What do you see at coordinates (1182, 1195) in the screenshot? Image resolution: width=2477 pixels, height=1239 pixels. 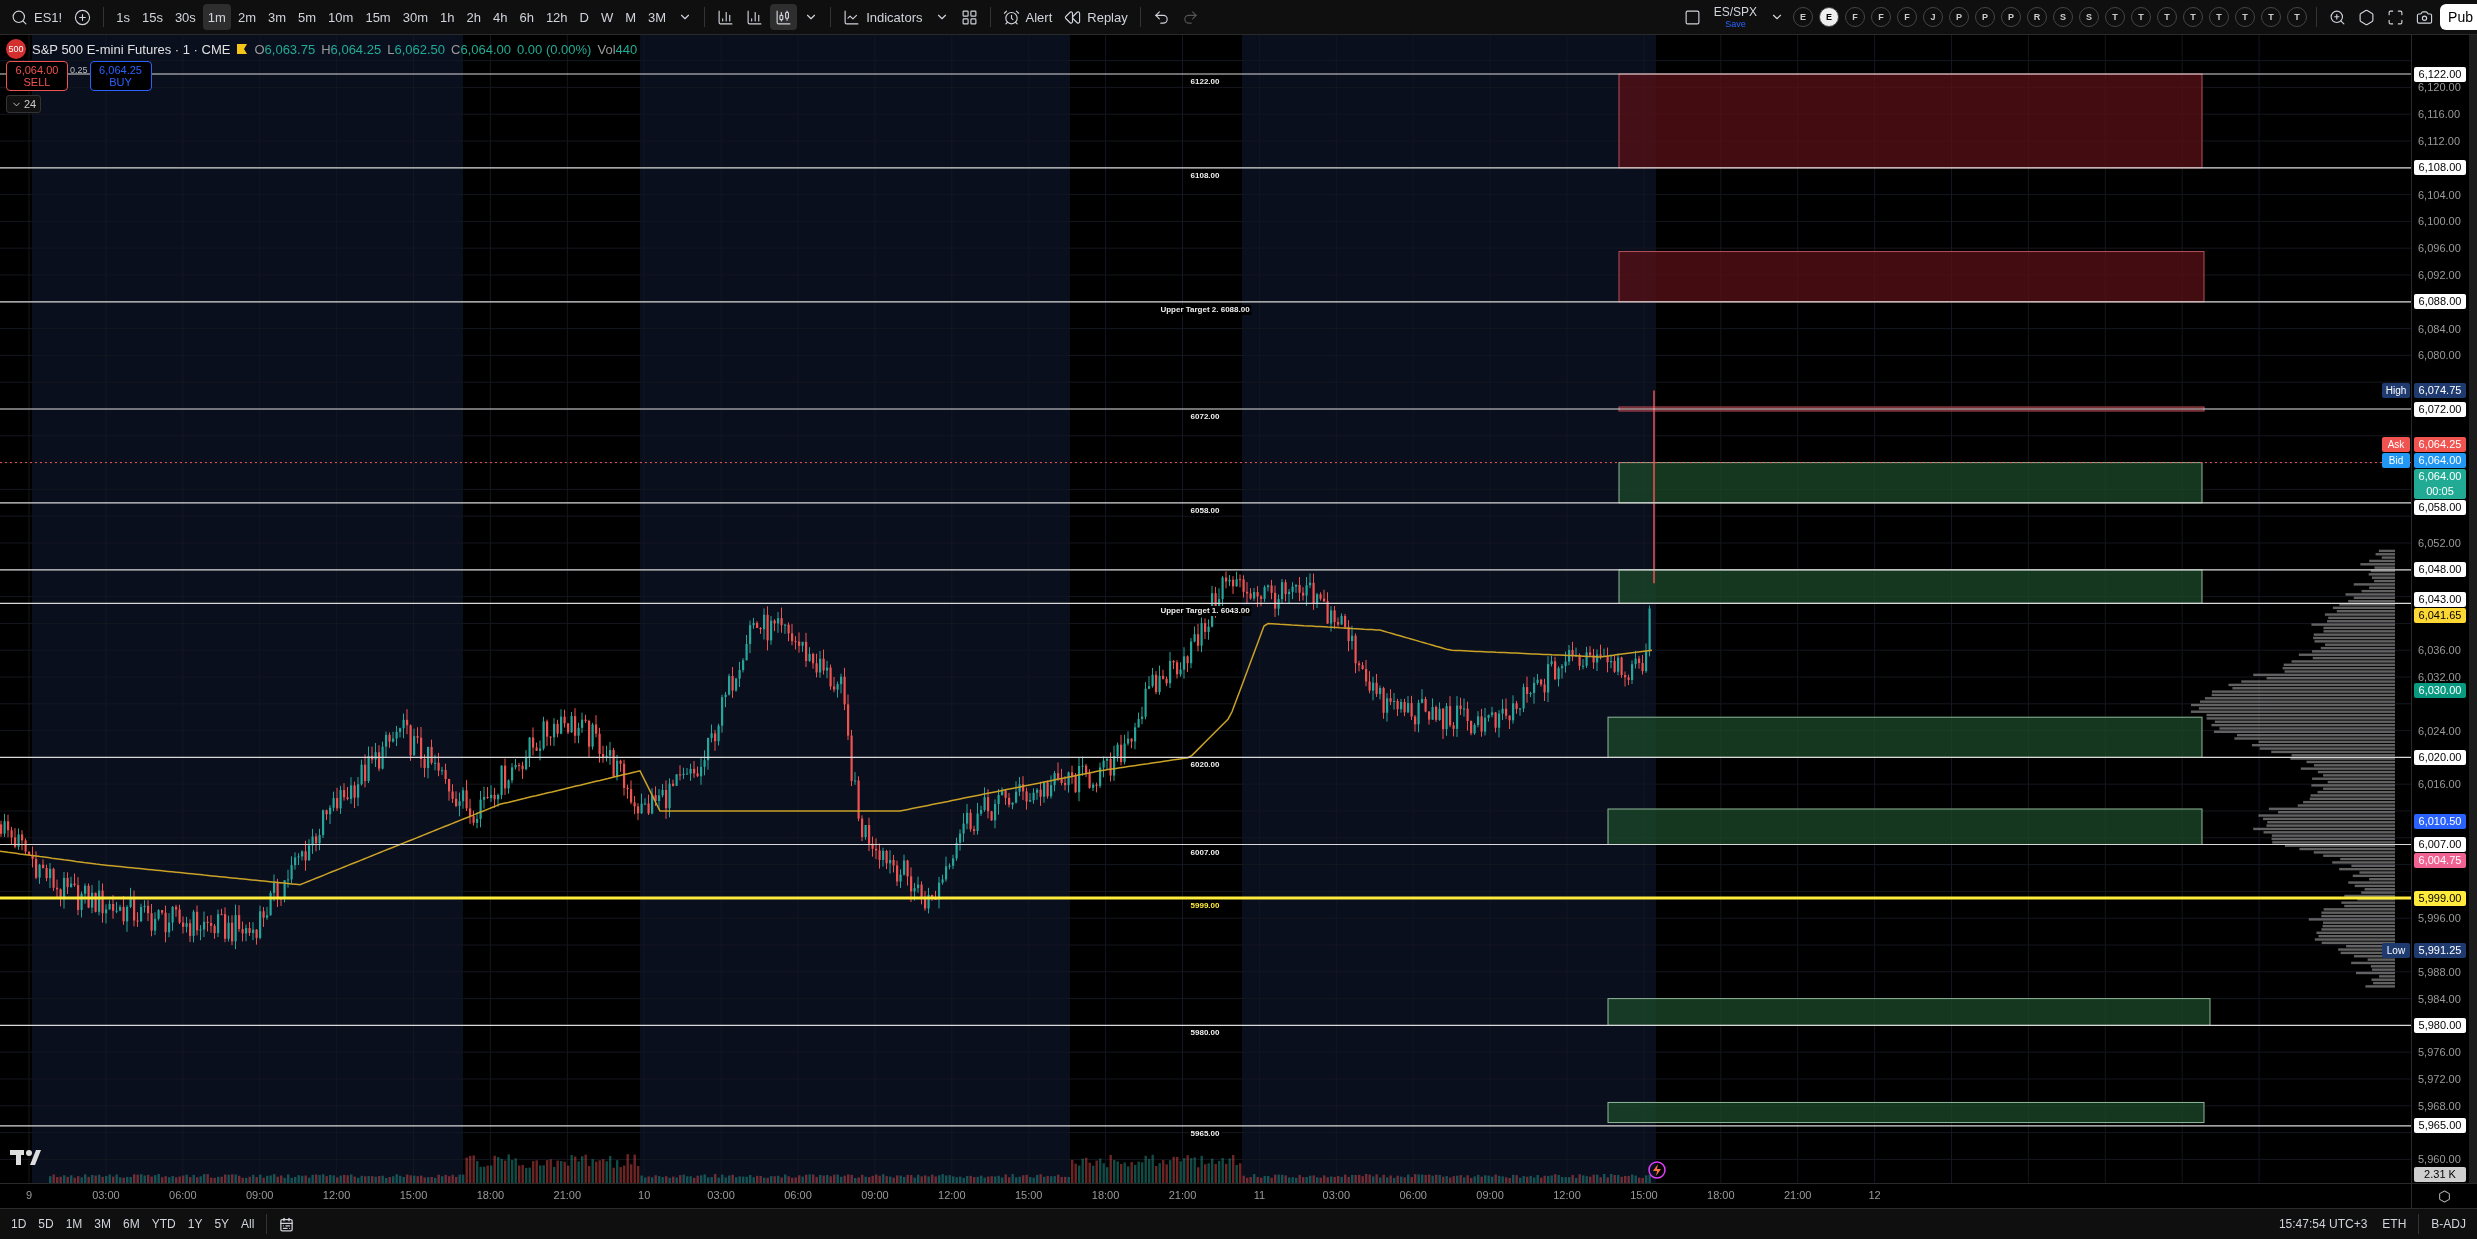 I see `time-label: 21:00` at bounding box center [1182, 1195].